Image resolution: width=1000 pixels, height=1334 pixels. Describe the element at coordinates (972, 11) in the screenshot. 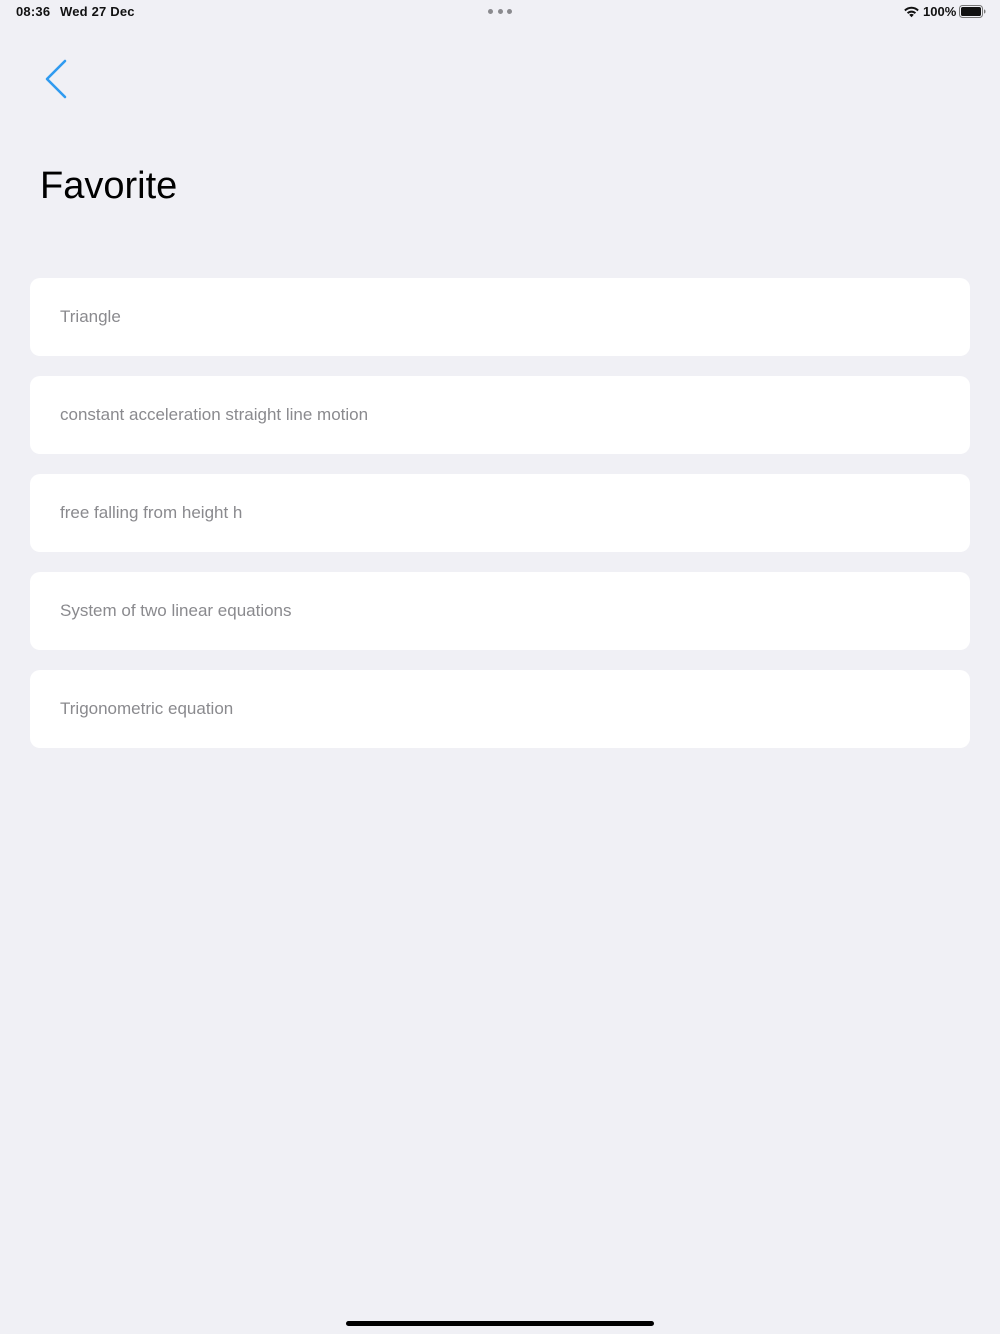

I see `battery-full-icon` at that location.